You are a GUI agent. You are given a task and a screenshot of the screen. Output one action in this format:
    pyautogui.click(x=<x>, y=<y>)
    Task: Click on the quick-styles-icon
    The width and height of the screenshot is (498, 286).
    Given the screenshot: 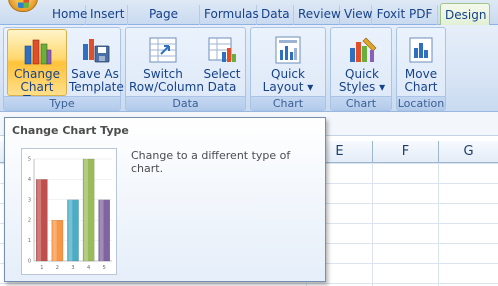 What is the action you would take?
    pyautogui.click(x=363, y=49)
    